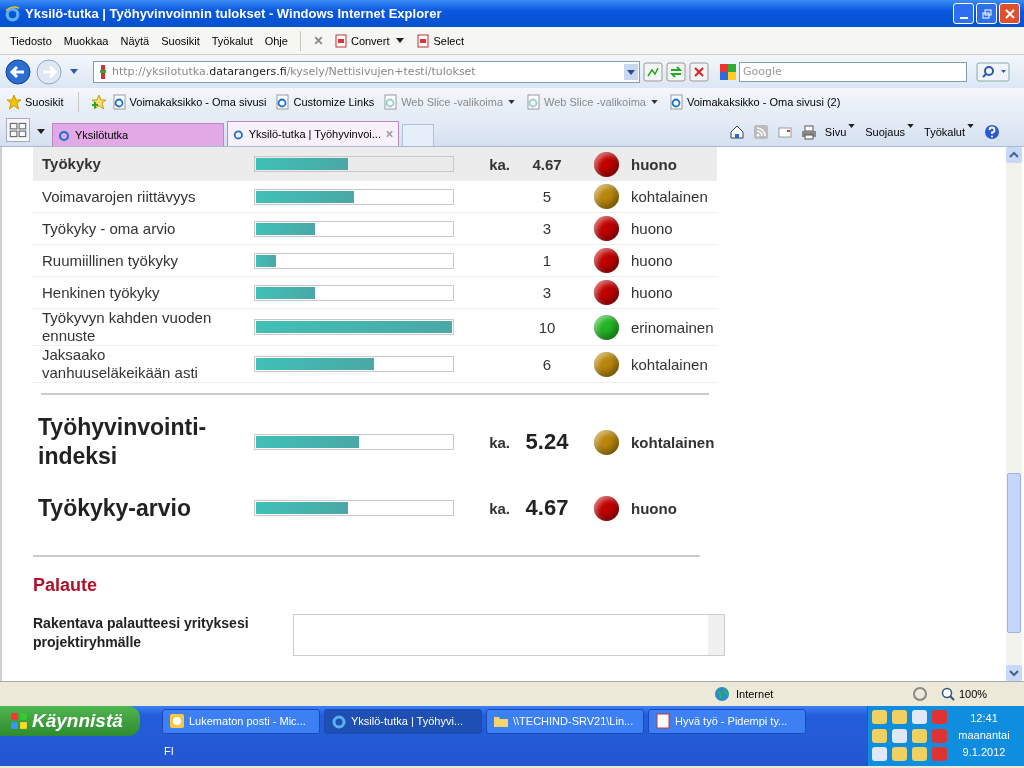 This screenshot has width=1024, height=768. I want to click on command-menu: Sivu, so click(841, 132).